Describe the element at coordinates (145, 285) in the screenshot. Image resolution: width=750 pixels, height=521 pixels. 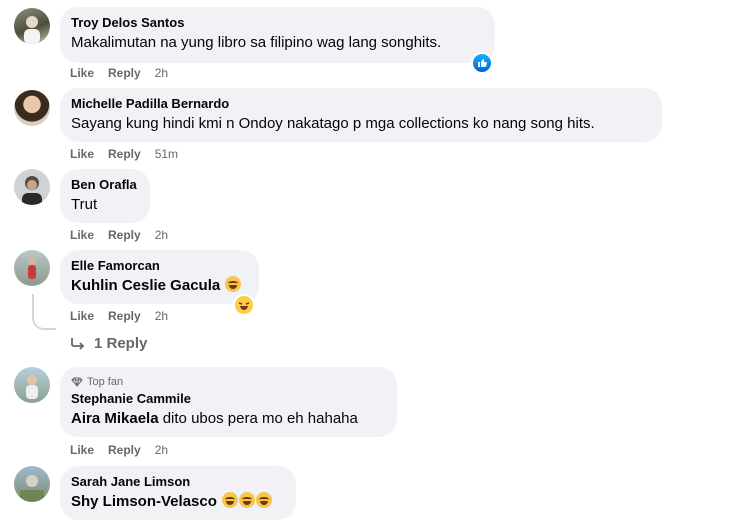
I see `mentioned-user: Kuhlin Ceslie Gacula` at that location.